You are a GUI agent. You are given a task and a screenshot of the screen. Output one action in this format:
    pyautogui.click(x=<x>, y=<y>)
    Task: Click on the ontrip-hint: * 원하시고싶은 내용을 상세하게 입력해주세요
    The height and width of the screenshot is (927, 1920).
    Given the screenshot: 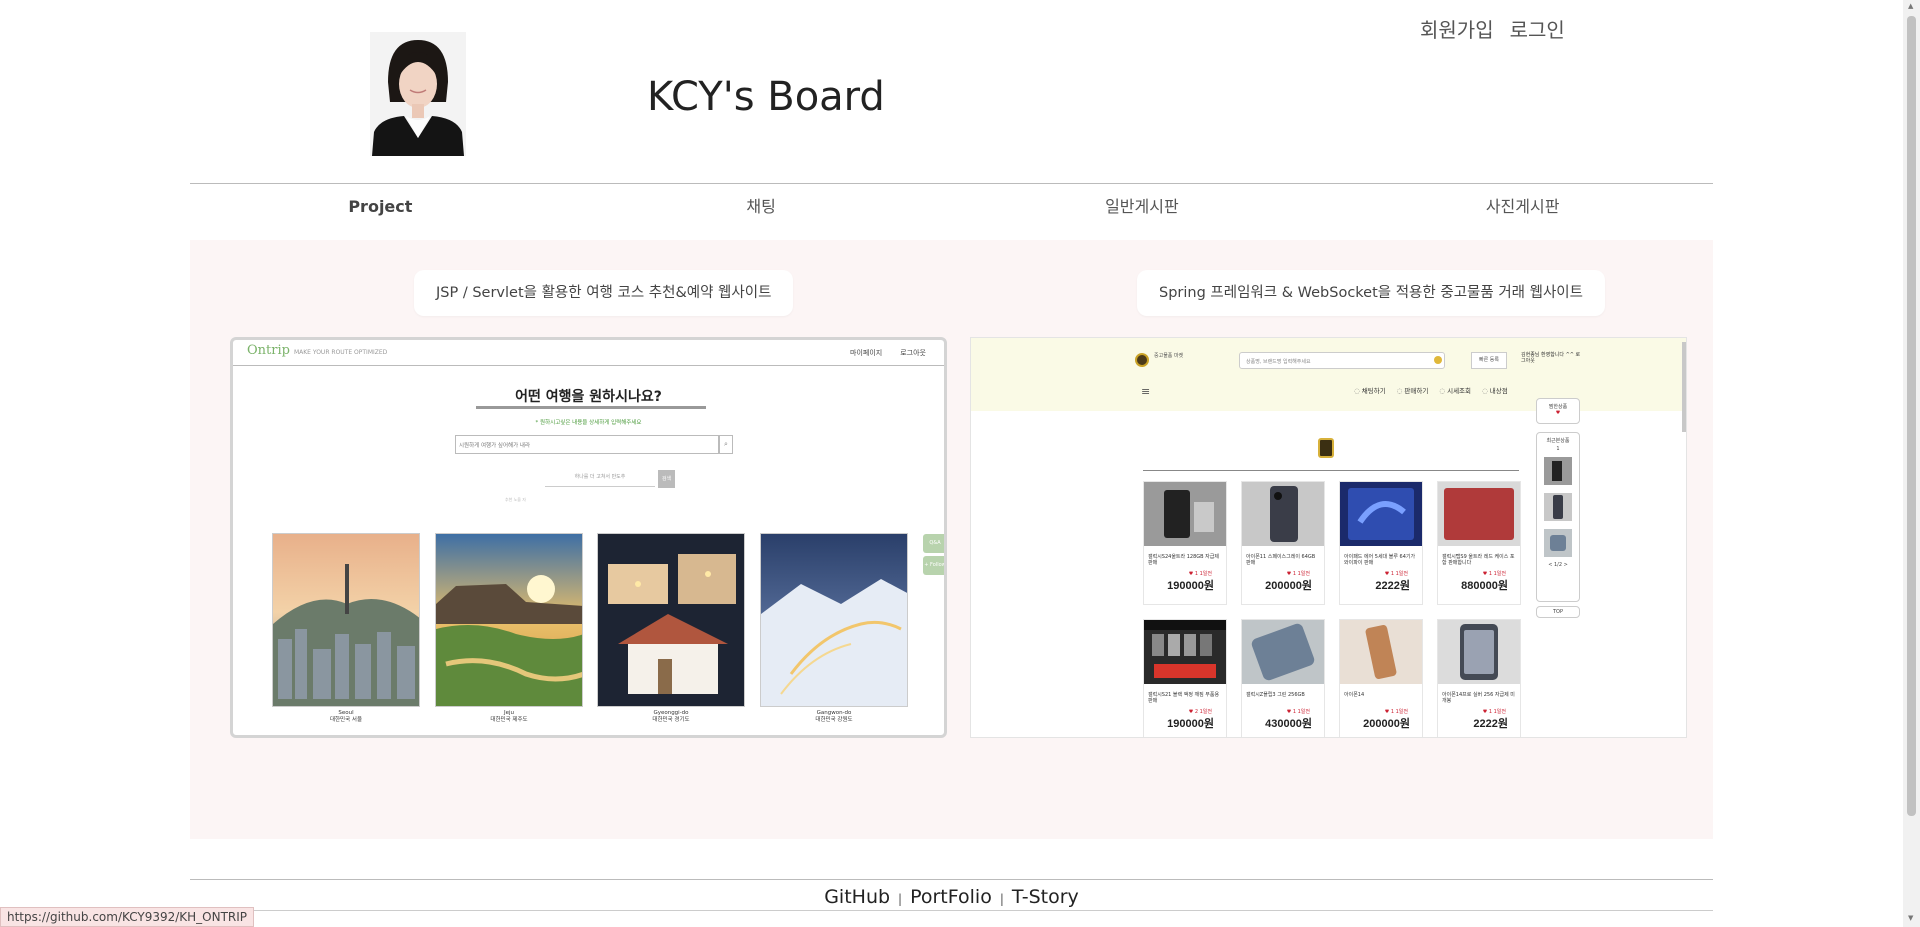 What is the action you would take?
    pyautogui.click(x=588, y=423)
    